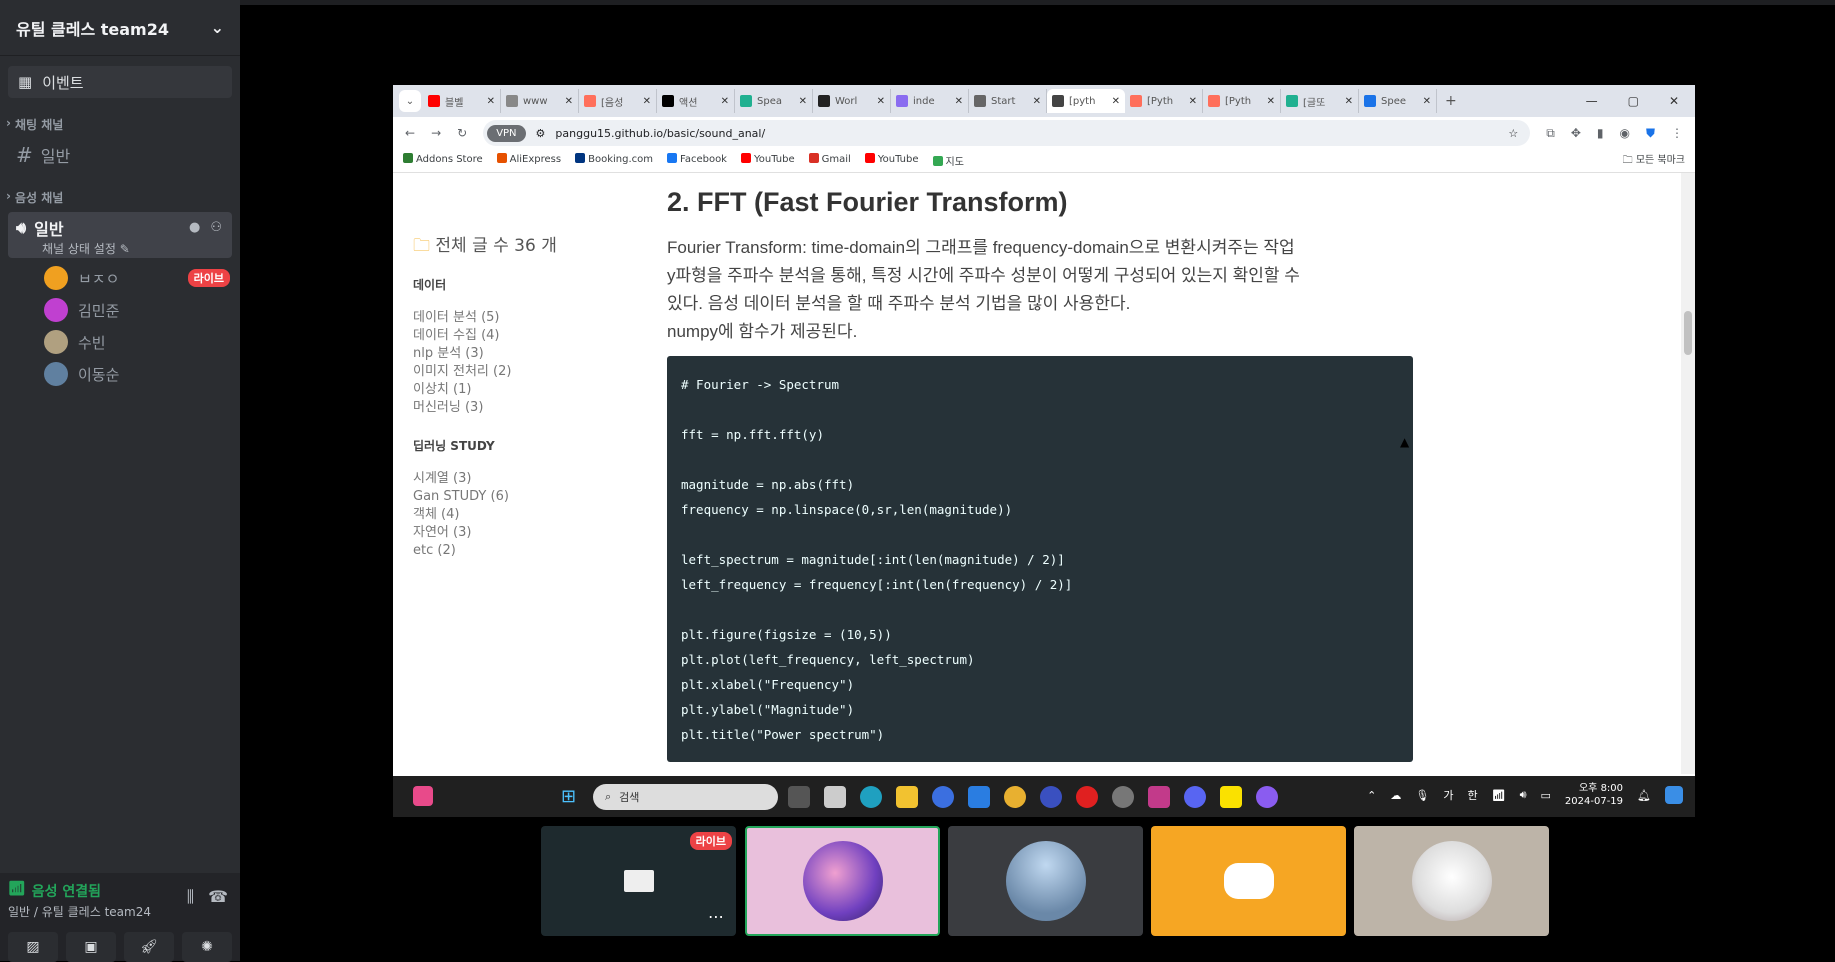 This screenshot has height=962, width=1835. Describe the element at coordinates (829, 160) in the screenshot. I see `bookmark-item: Gmail` at that location.